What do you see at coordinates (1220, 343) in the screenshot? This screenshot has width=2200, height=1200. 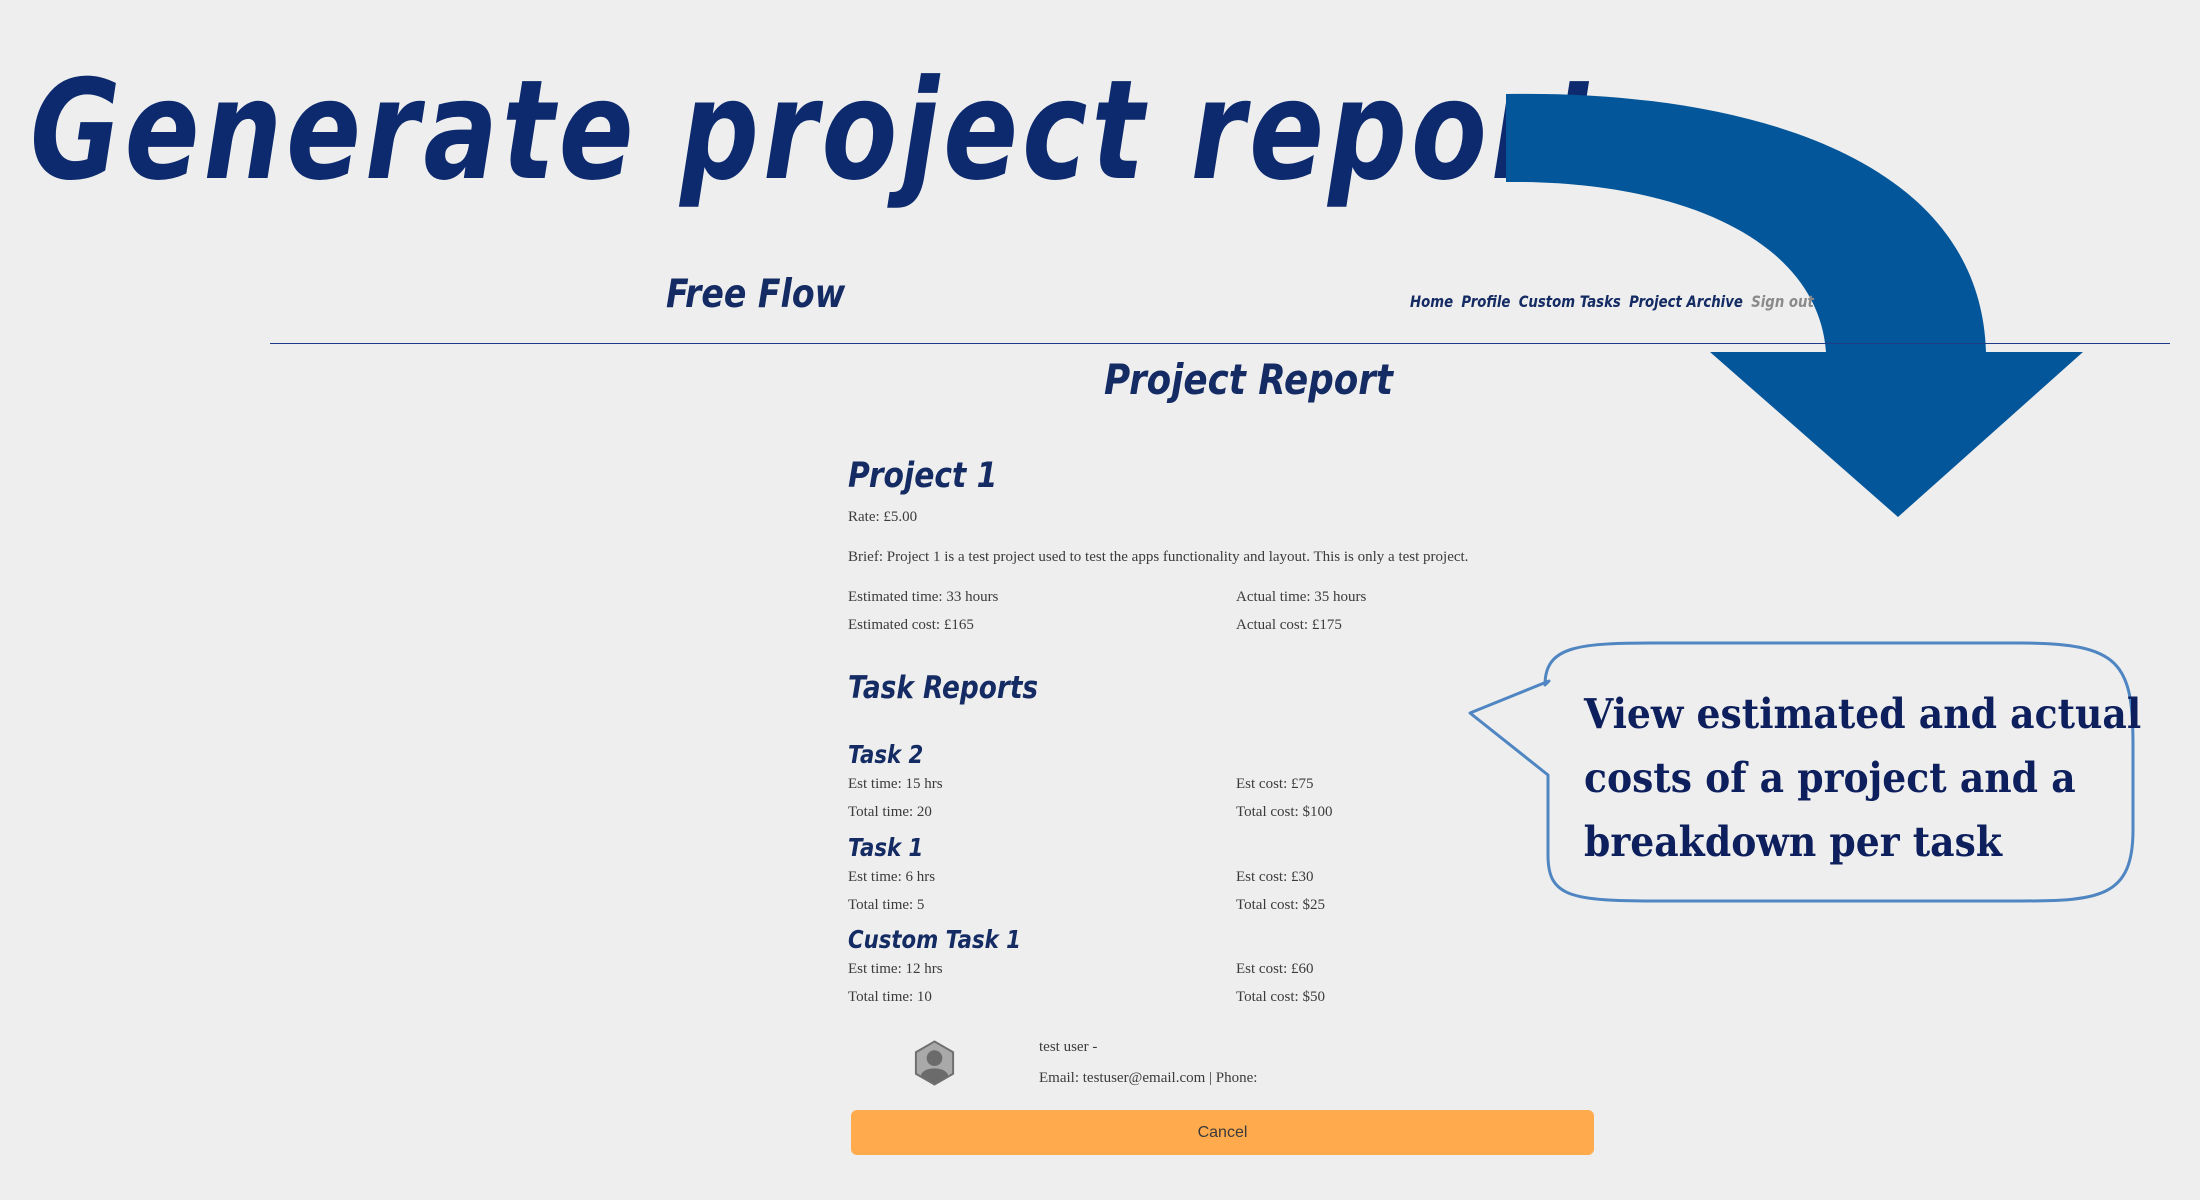 I see `header-divider` at bounding box center [1220, 343].